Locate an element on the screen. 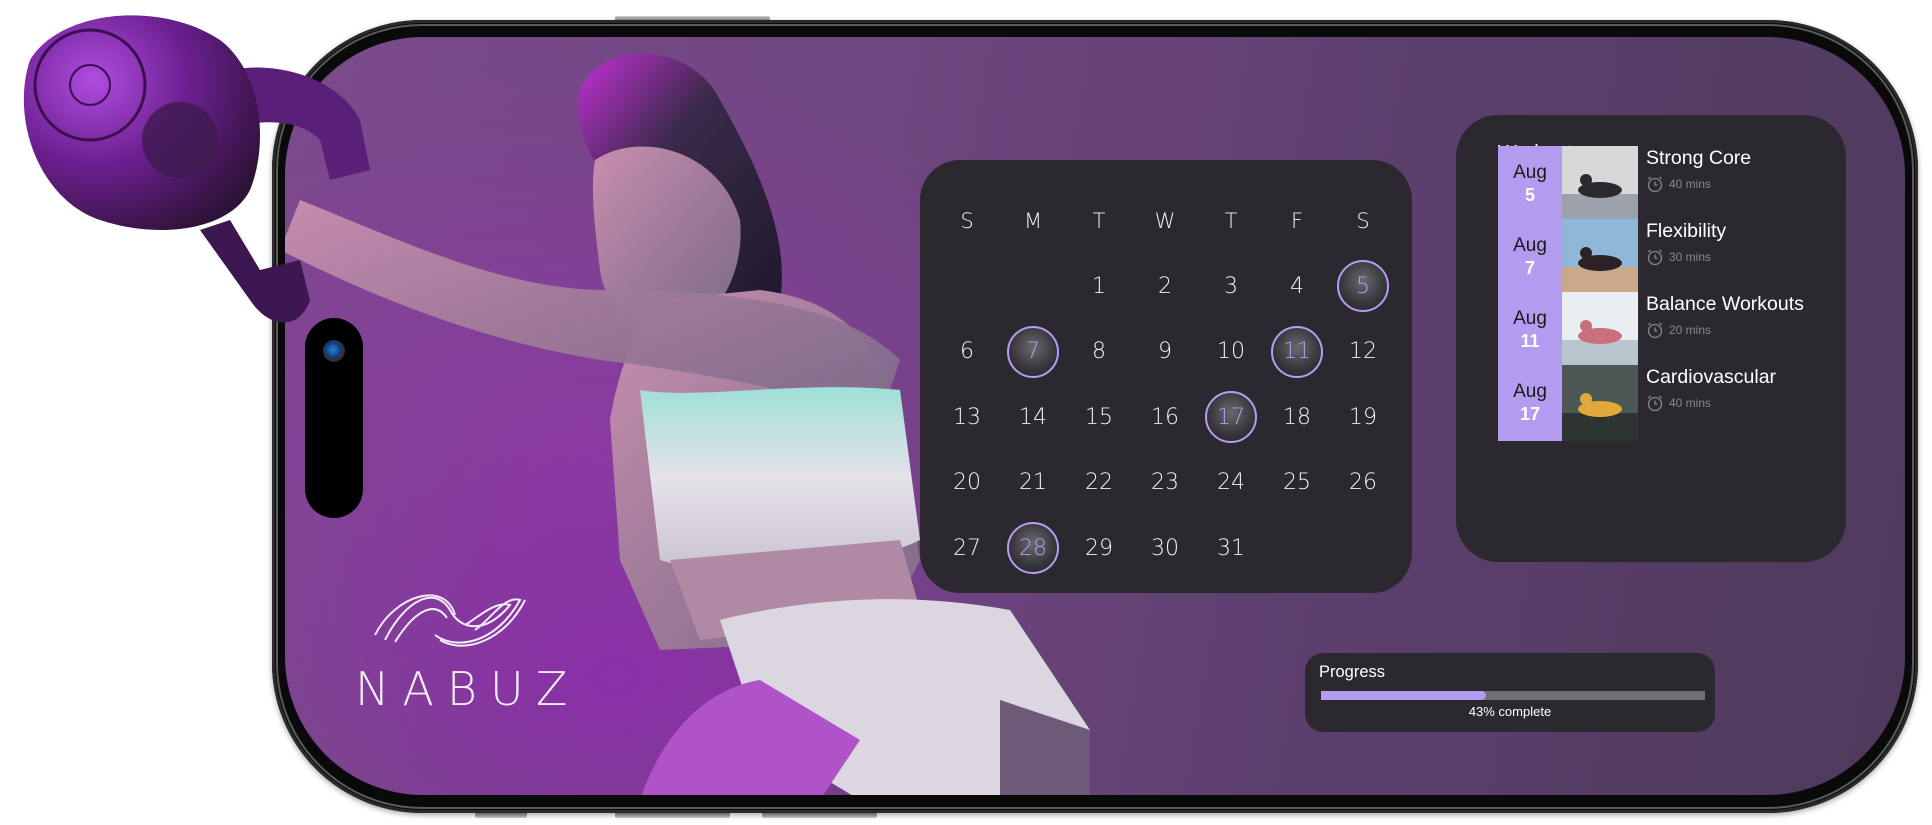 This screenshot has width=1932, height=825. calendar-day: 8 is located at coordinates (1099, 352).